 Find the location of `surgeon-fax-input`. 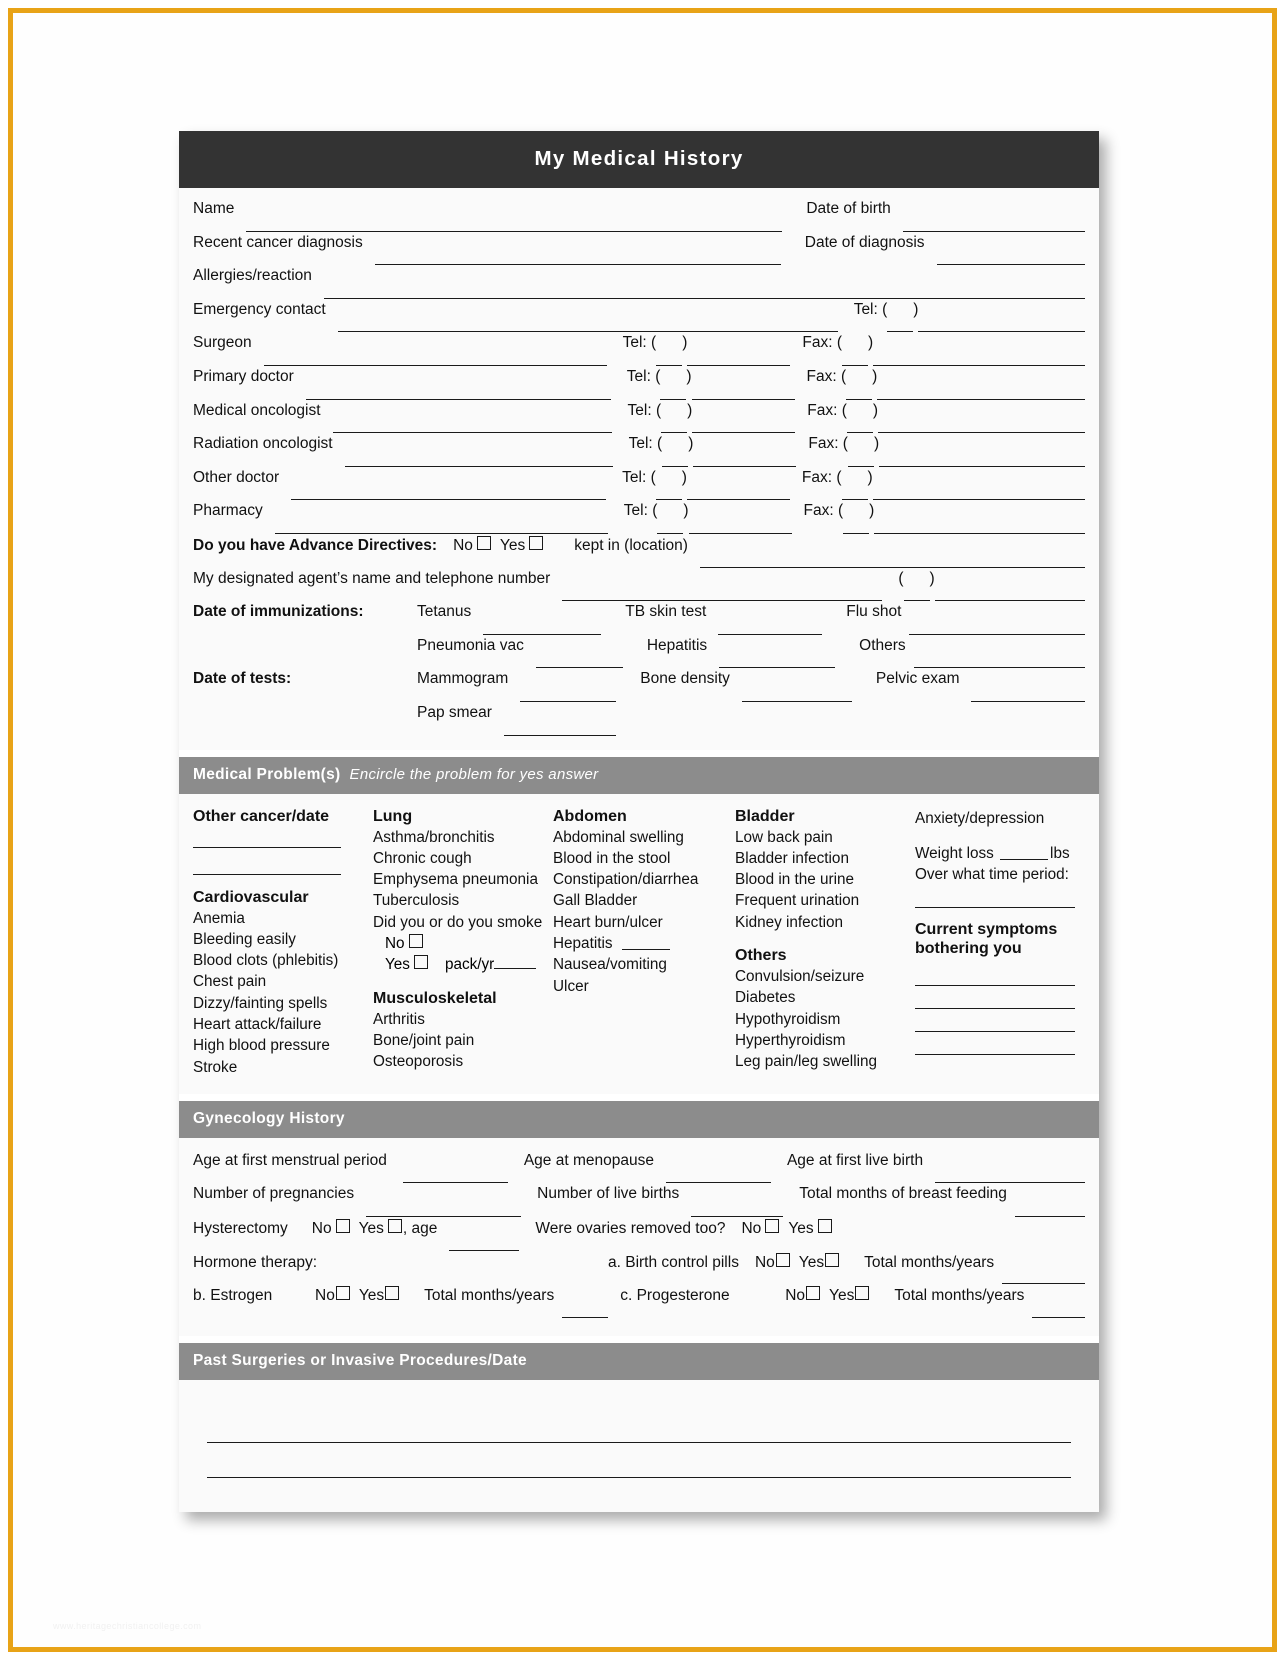

surgeon-fax-input is located at coordinates (979, 358).